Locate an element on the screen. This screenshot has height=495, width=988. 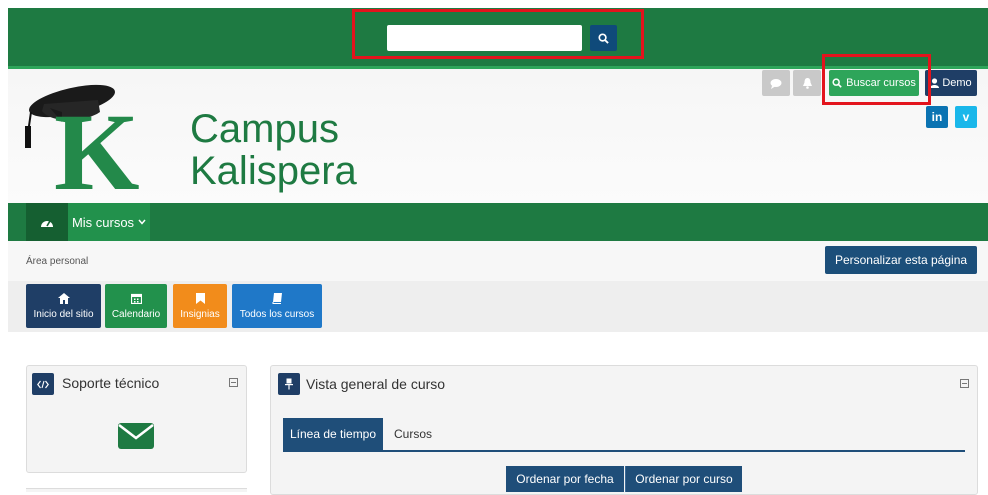
site-name-line1: Campus is located at coordinates (264, 129).